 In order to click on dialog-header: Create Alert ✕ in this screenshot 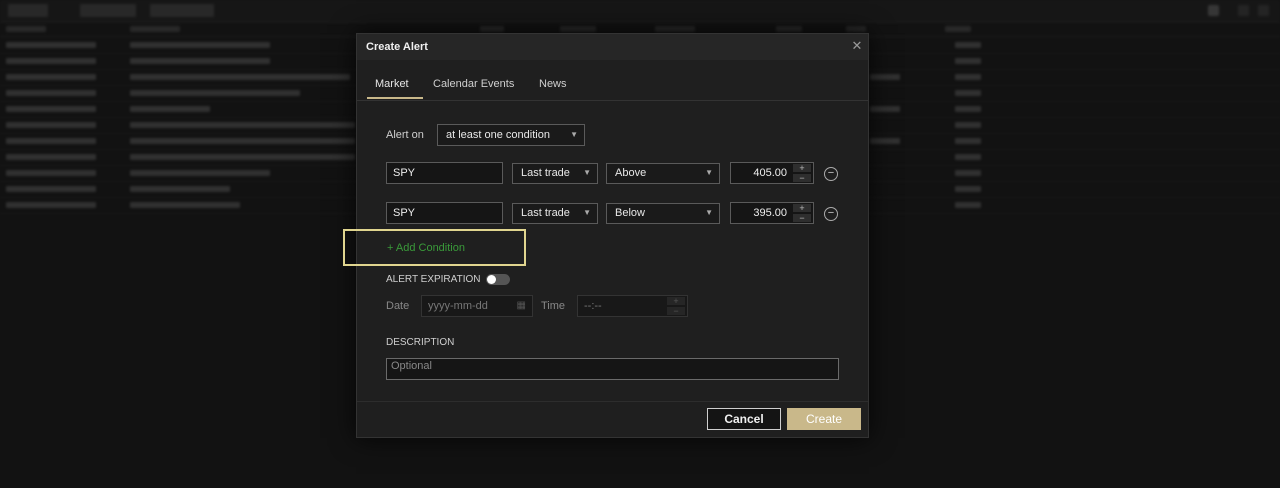, I will do `click(612, 47)`.